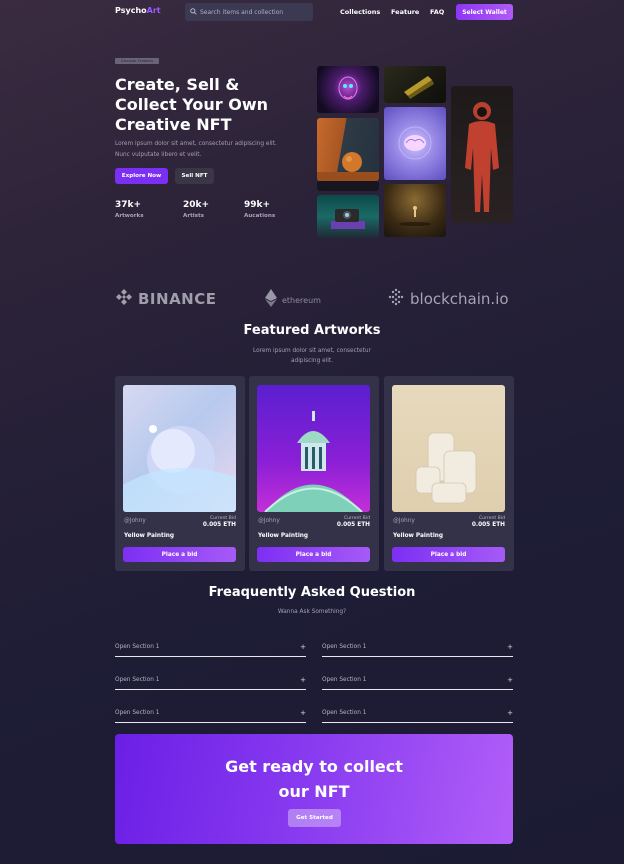  I want to click on nft-tile-camera, so click(348, 216).